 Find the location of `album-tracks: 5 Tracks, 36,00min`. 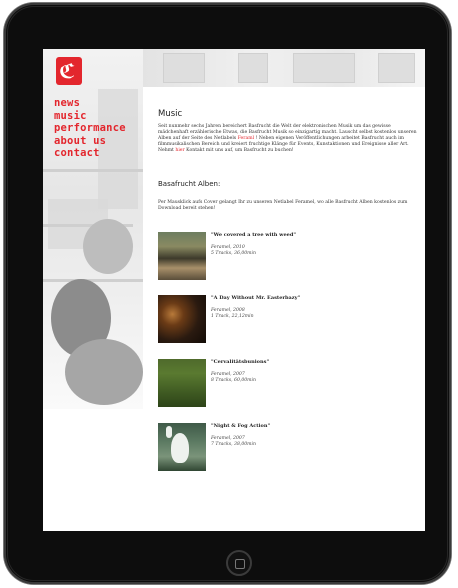

album-tracks: 5 Tracks, 36,00min is located at coordinates (233, 253).